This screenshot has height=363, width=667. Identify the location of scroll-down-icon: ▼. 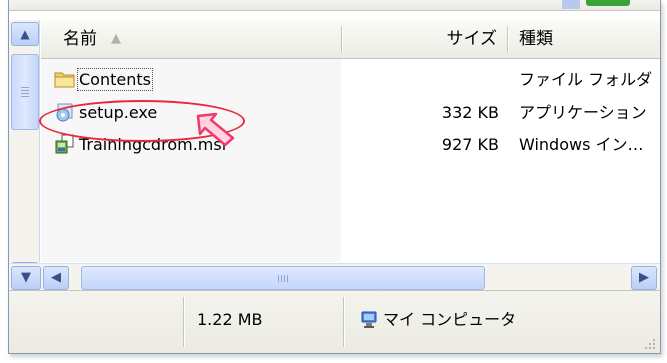
(26, 278).